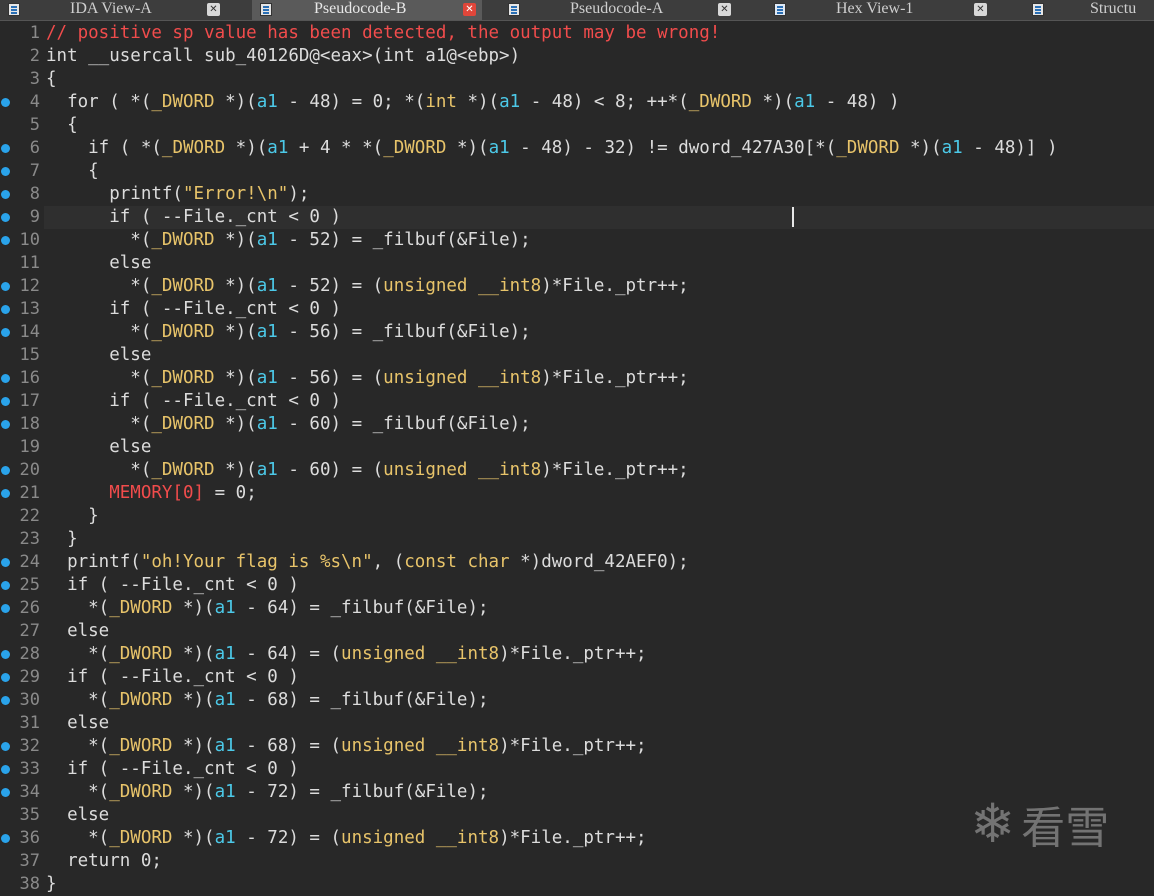 The image size is (1154, 896). Describe the element at coordinates (267, 792) in the screenshot. I see `code-line: *(_DWORD *)(a1 - 72) = _filbuf(&File);` at that location.